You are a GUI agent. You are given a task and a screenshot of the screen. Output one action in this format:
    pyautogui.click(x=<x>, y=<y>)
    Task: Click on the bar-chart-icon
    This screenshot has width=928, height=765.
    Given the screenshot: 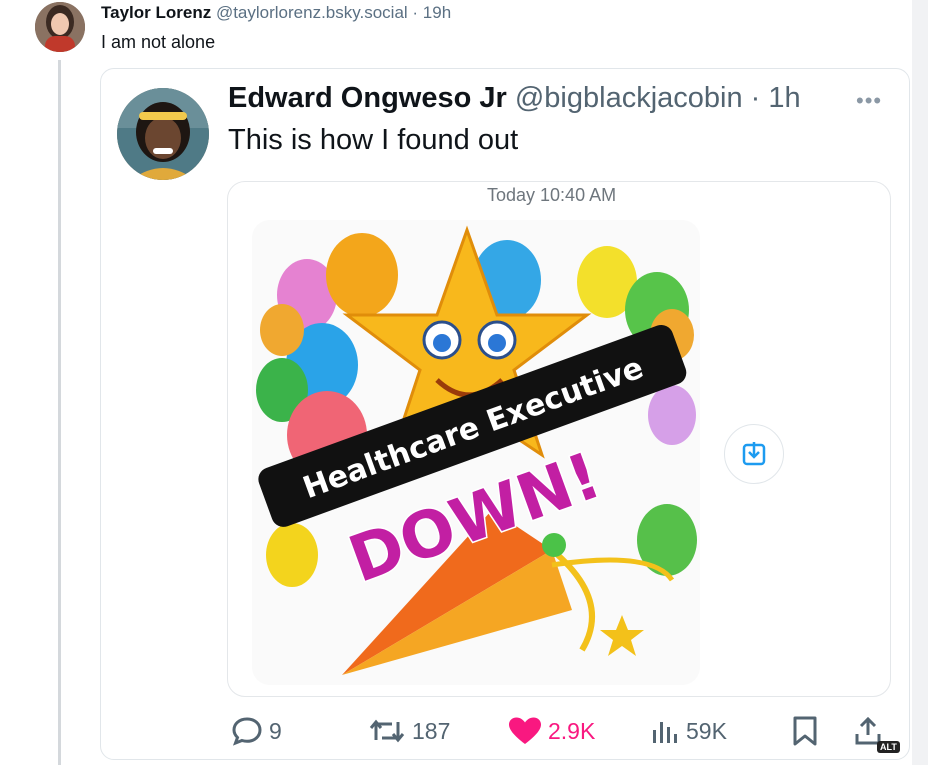 What is the action you would take?
    pyautogui.click(x=665, y=732)
    